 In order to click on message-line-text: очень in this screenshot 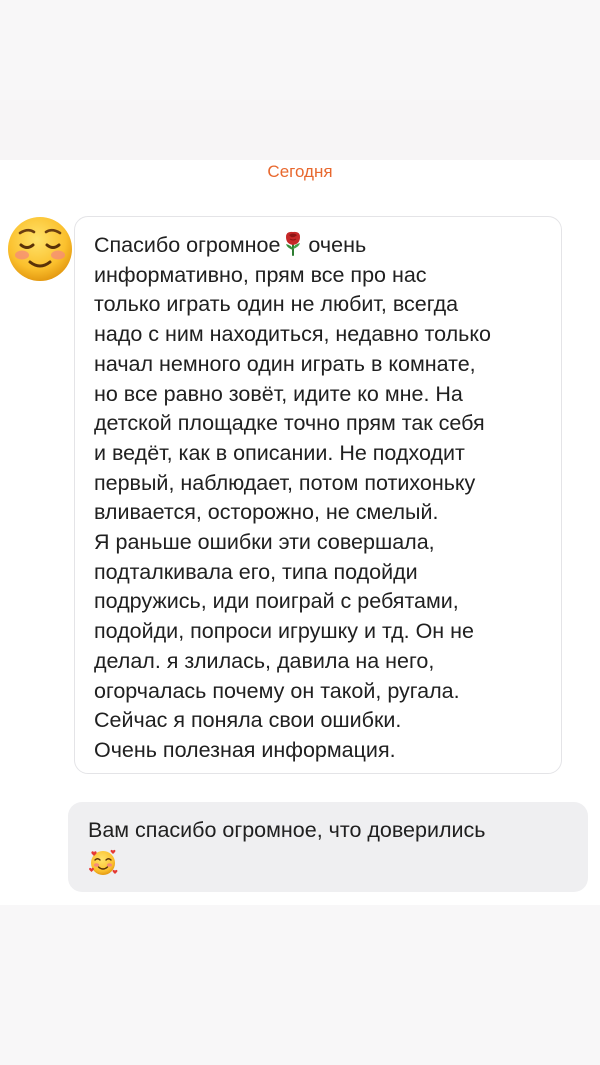, I will do `click(337, 245)`.